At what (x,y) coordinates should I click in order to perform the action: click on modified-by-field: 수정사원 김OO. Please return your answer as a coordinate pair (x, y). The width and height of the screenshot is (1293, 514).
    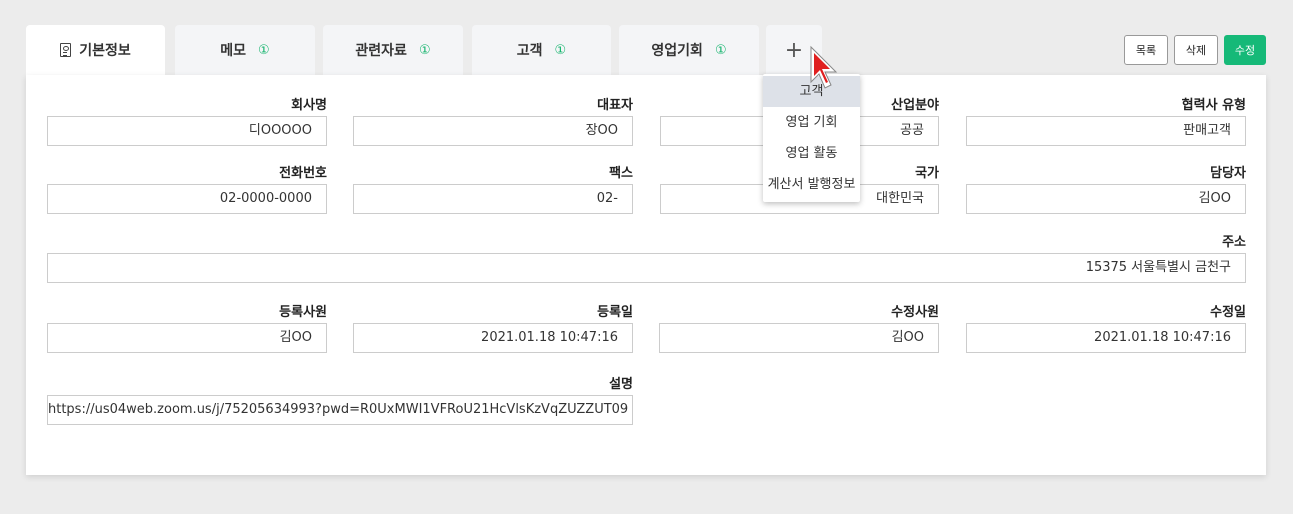
    Looking at the image, I should click on (799, 327).